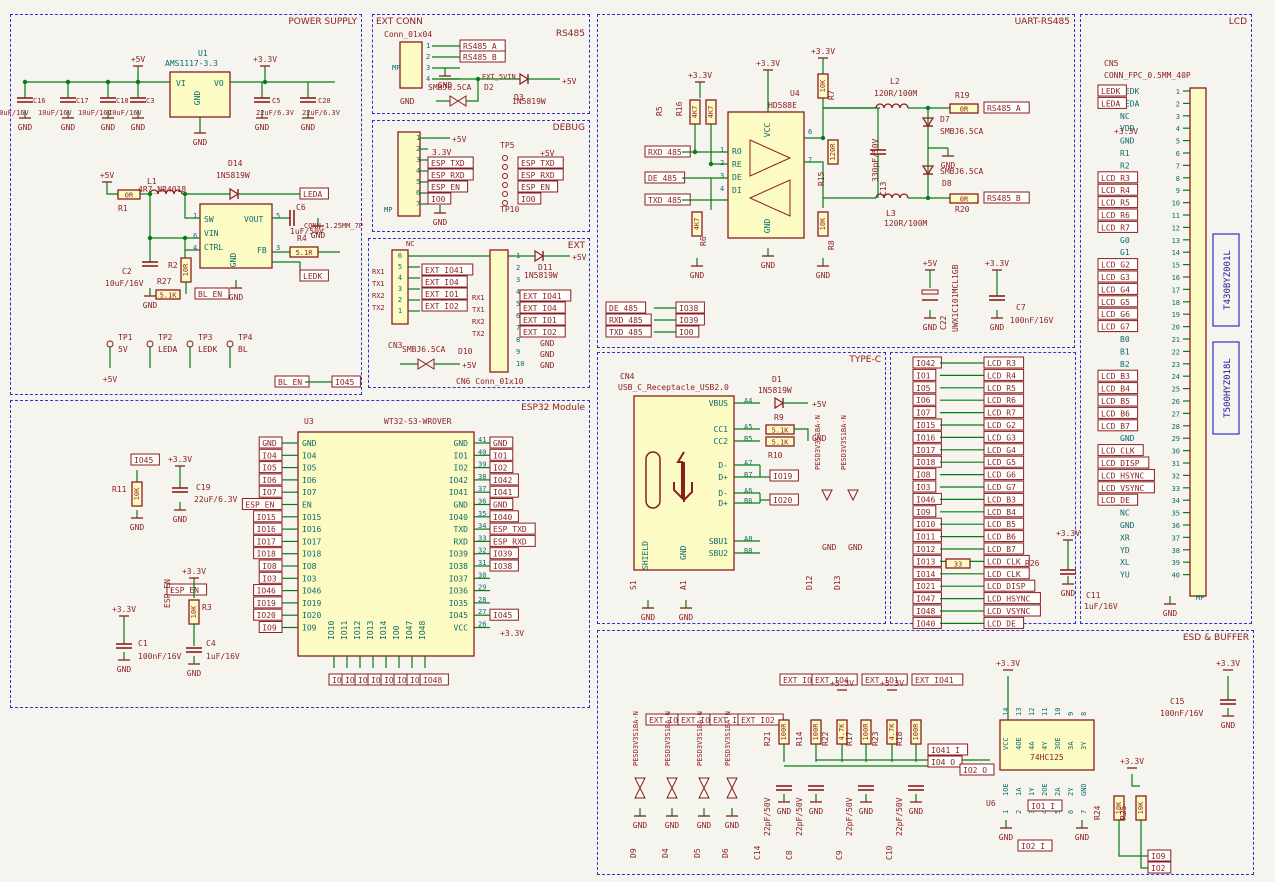 The width and height of the screenshot is (1275, 882). What do you see at coordinates (418, 171) in the screenshot?
I see `debug-pin: 4` at bounding box center [418, 171].